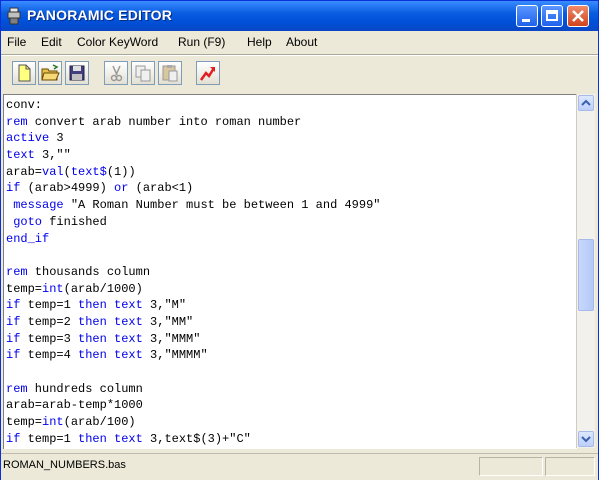  I want to click on app-icon, so click(14, 16).